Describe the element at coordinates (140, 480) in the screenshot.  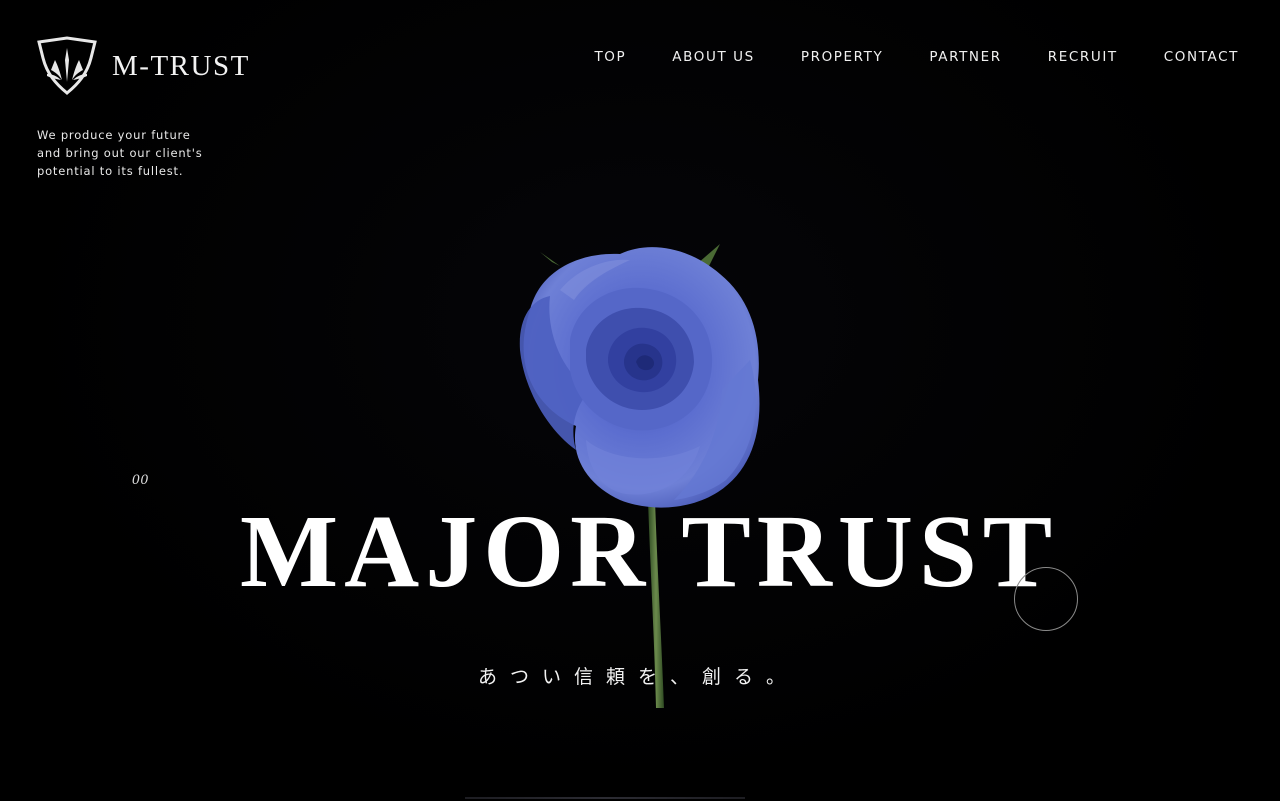
I see `slide-index: 00` at that location.